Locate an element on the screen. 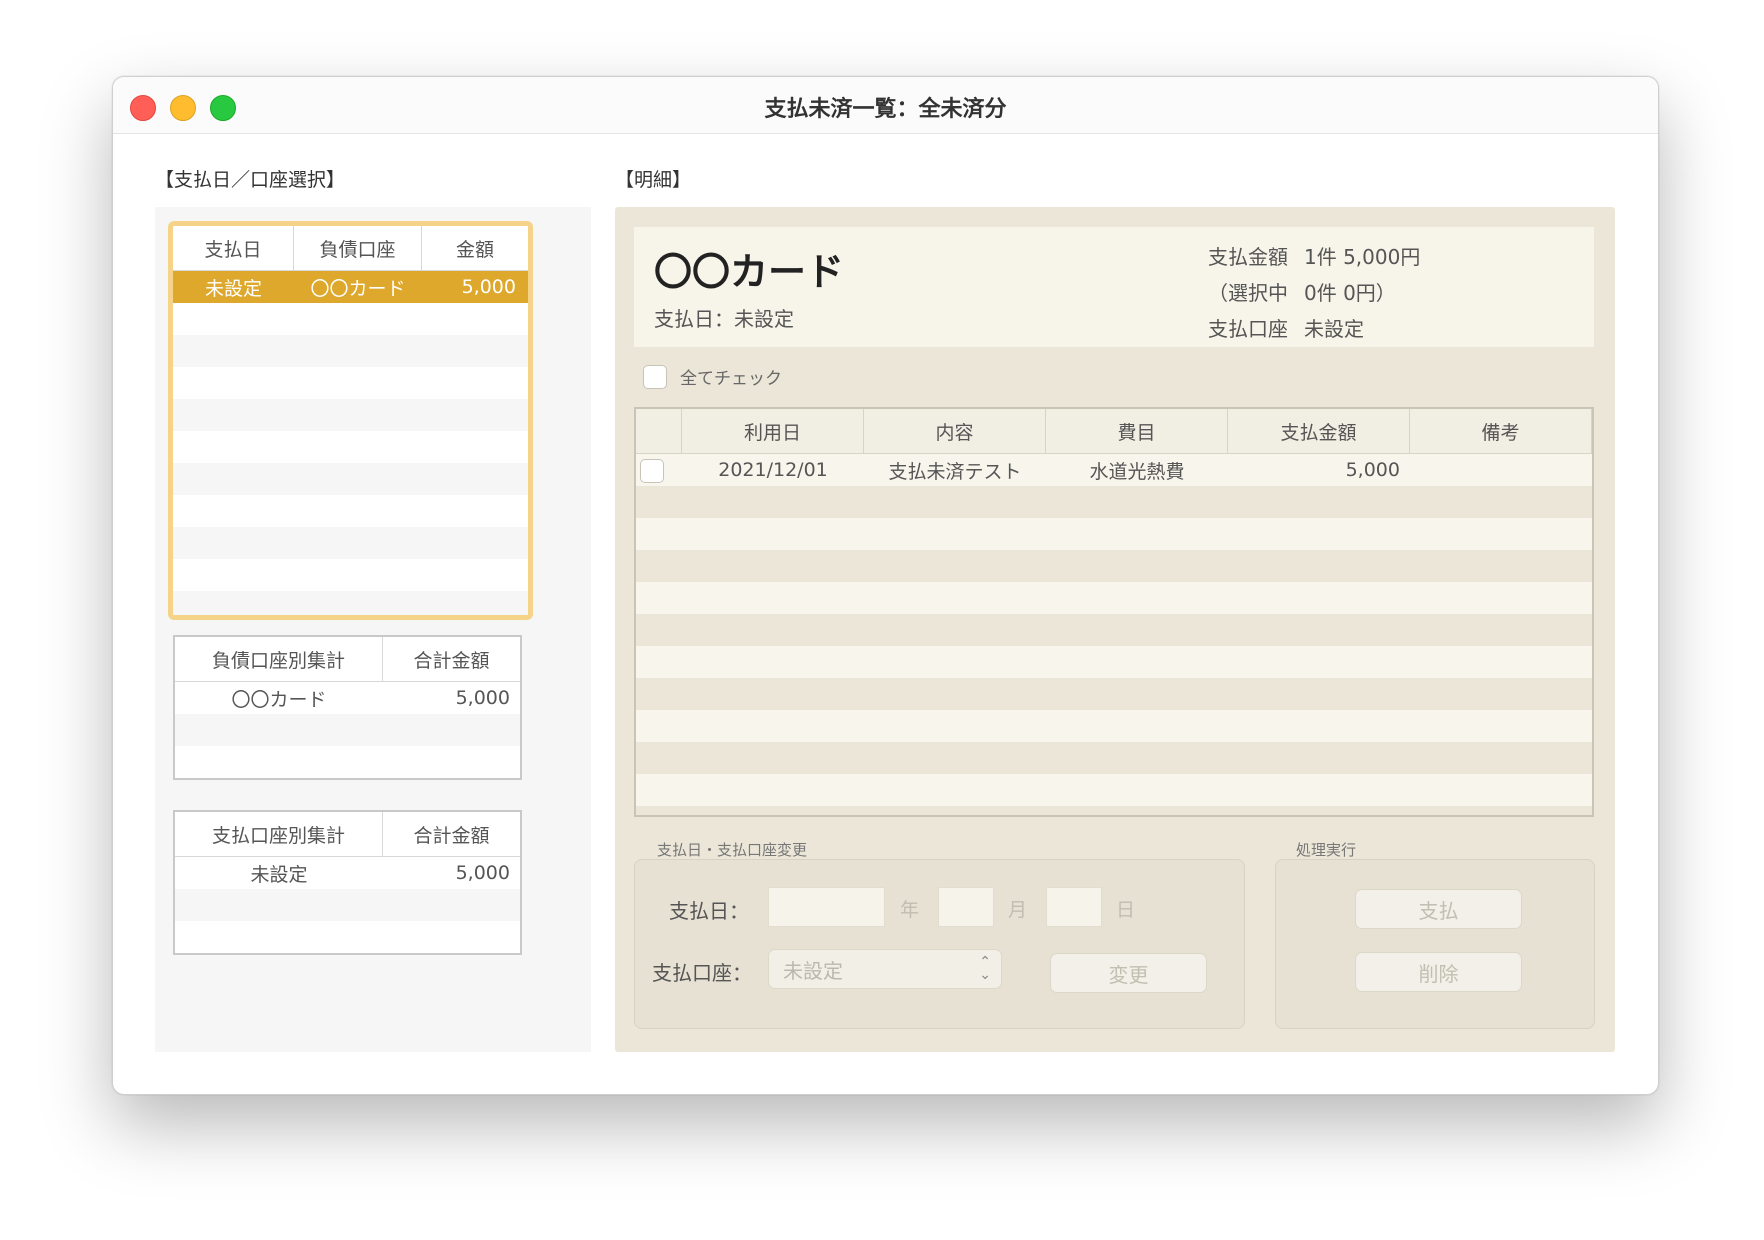  summary-figures: 支払金額 1件 5,000円 （選択中 0件 0円） 支払口座 未設定 is located at coordinates (1307, 291).